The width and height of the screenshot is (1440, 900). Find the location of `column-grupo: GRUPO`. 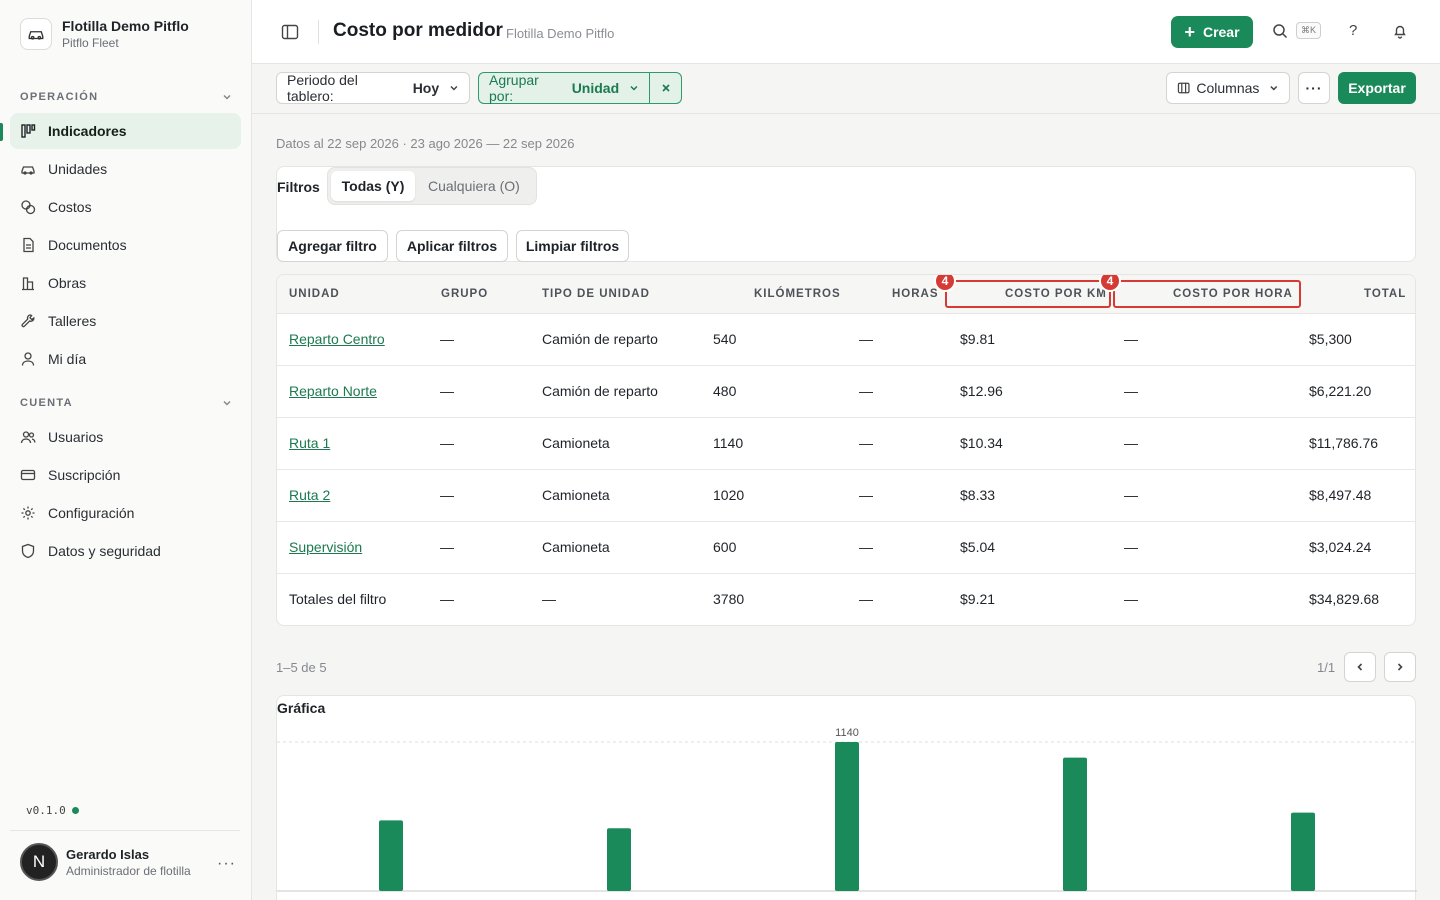

column-grupo: GRUPO is located at coordinates (464, 294).